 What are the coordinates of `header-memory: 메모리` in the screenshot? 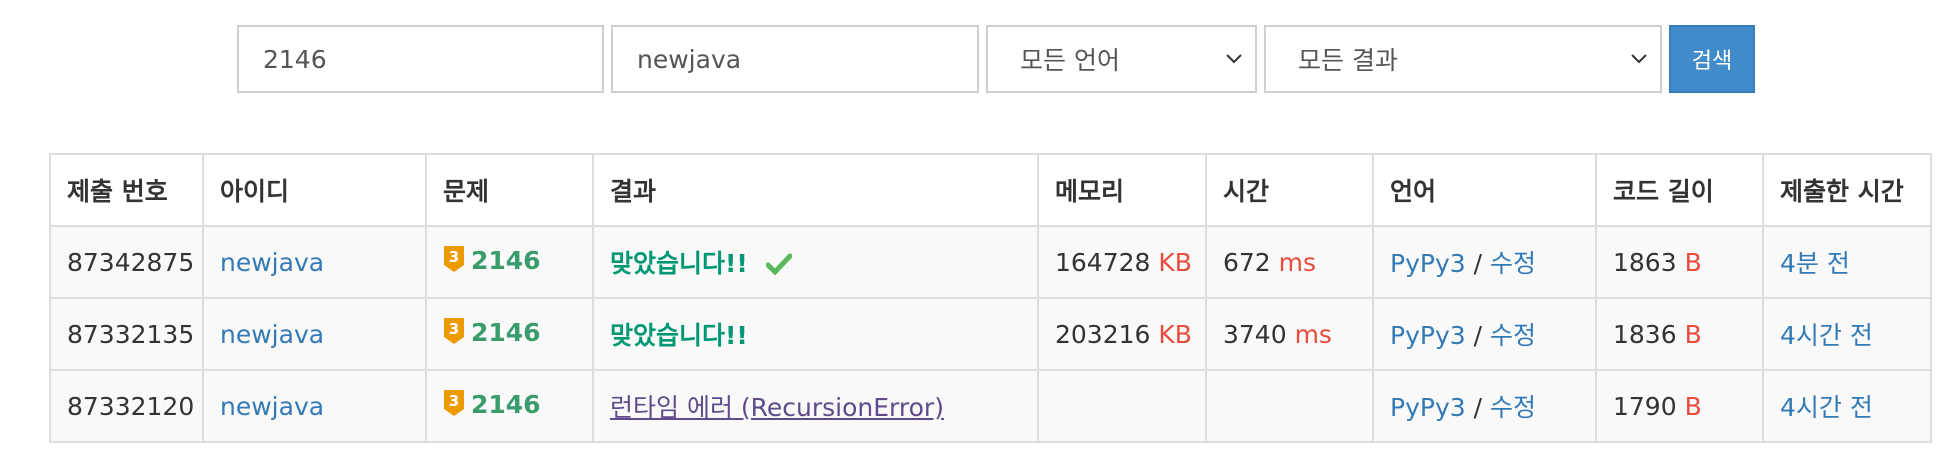 It's located at (1122, 190).